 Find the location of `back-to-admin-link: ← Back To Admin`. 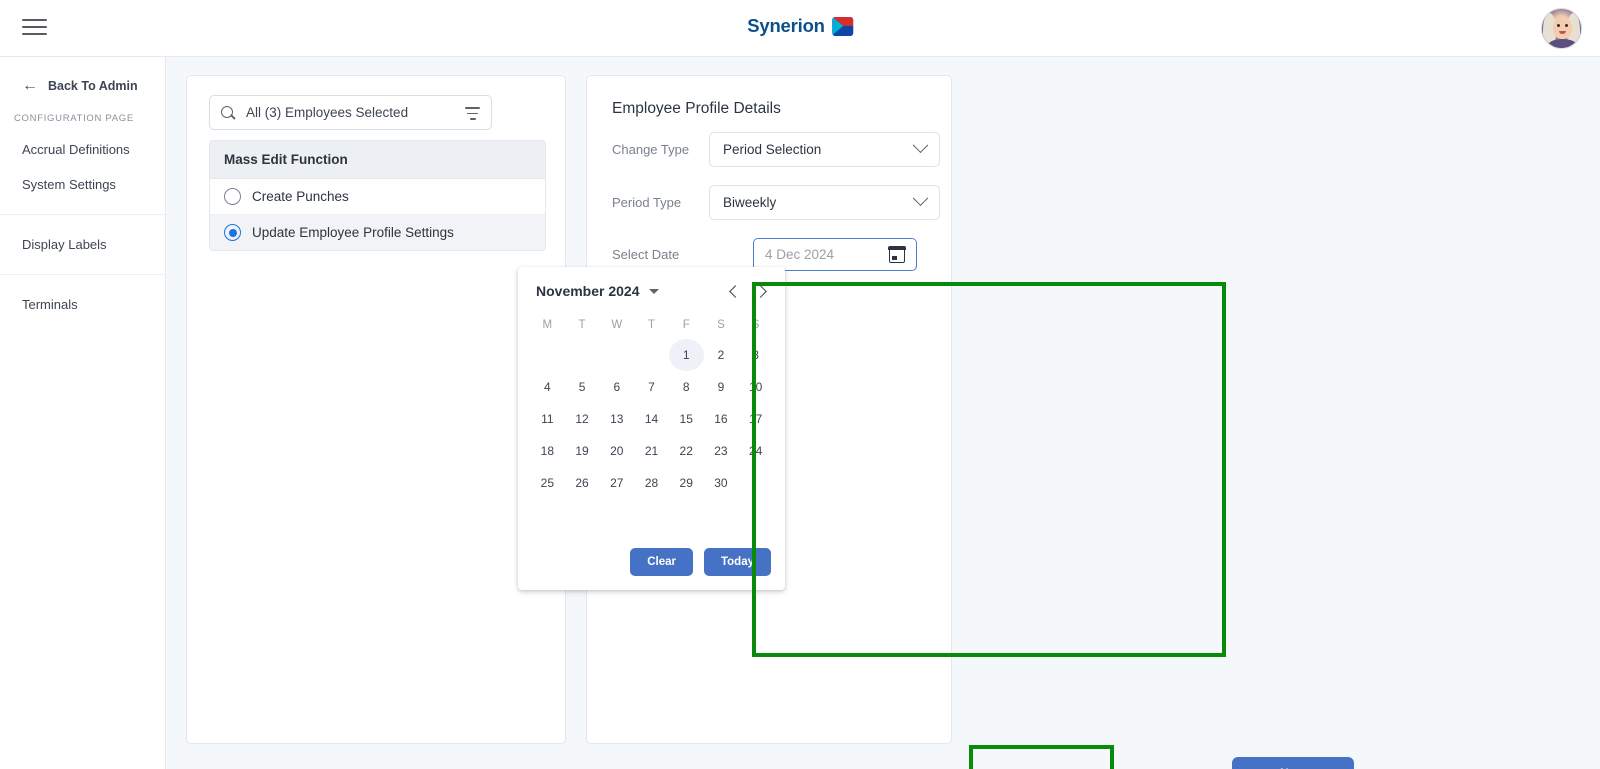

back-to-admin-link: ← Back To Admin is located at coordinates (82, 75).